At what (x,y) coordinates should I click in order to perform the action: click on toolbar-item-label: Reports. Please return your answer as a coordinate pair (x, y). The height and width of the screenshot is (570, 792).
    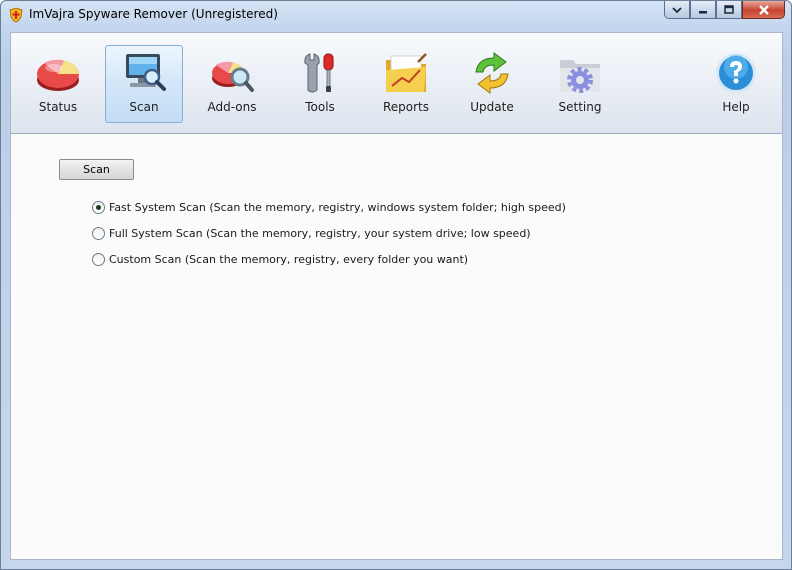
    Looking at the image, I should click on (406, 107).